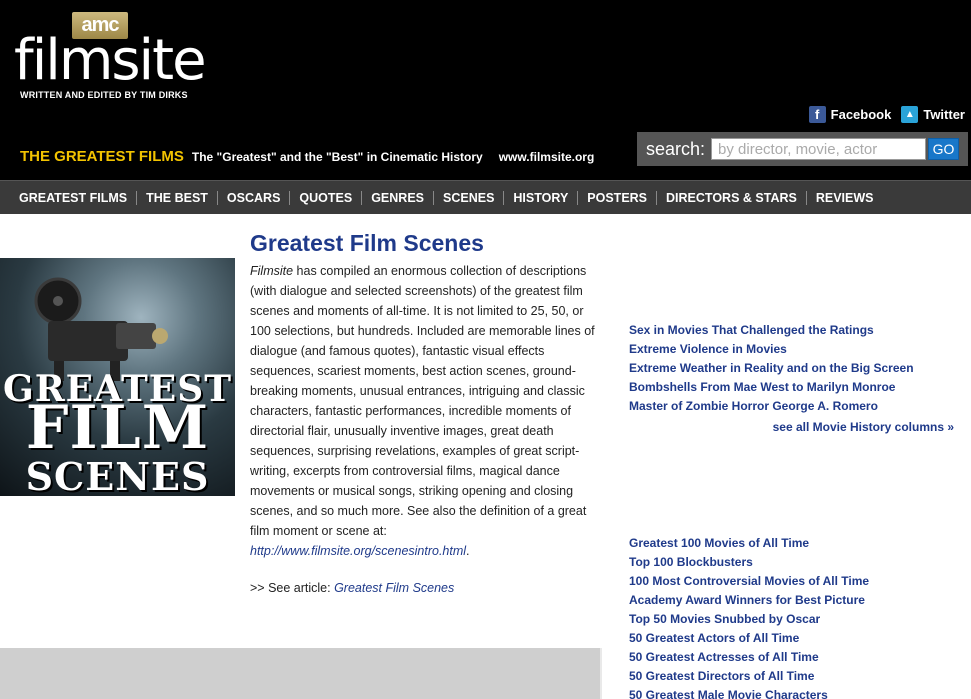 This screenshot has width=971, height=699. What do you see at coordinates (794, 638) in the screenshot?
I see `list-link: 50 Greatest Actors of All Time` at bounding box center [794, 638].